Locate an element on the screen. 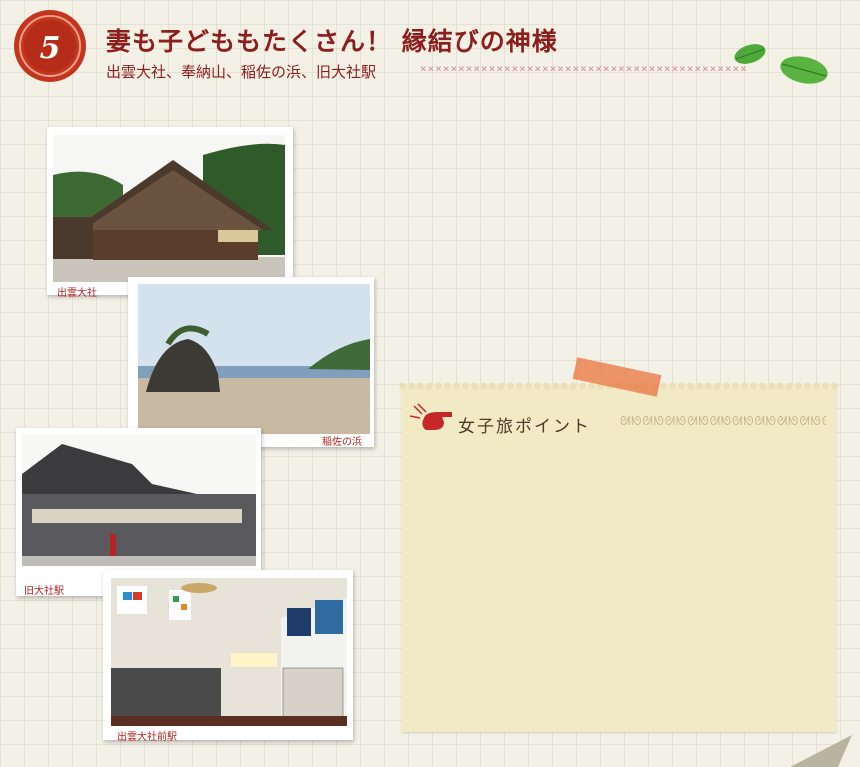 The height and width of the screenshot is (767, 860). photo-izumo-taisha-mae-station: 出雲大社前駅 is located at coordinates (228, 656).